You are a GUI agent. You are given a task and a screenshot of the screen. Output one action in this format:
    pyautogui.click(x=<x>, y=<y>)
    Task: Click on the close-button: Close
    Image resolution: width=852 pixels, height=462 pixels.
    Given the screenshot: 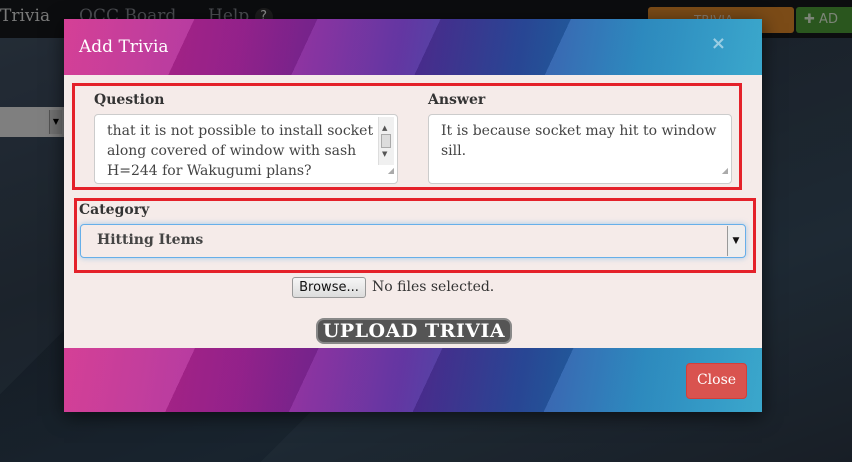 What is the action you would take?
    pyautogui.click(x=716, y=381)
    